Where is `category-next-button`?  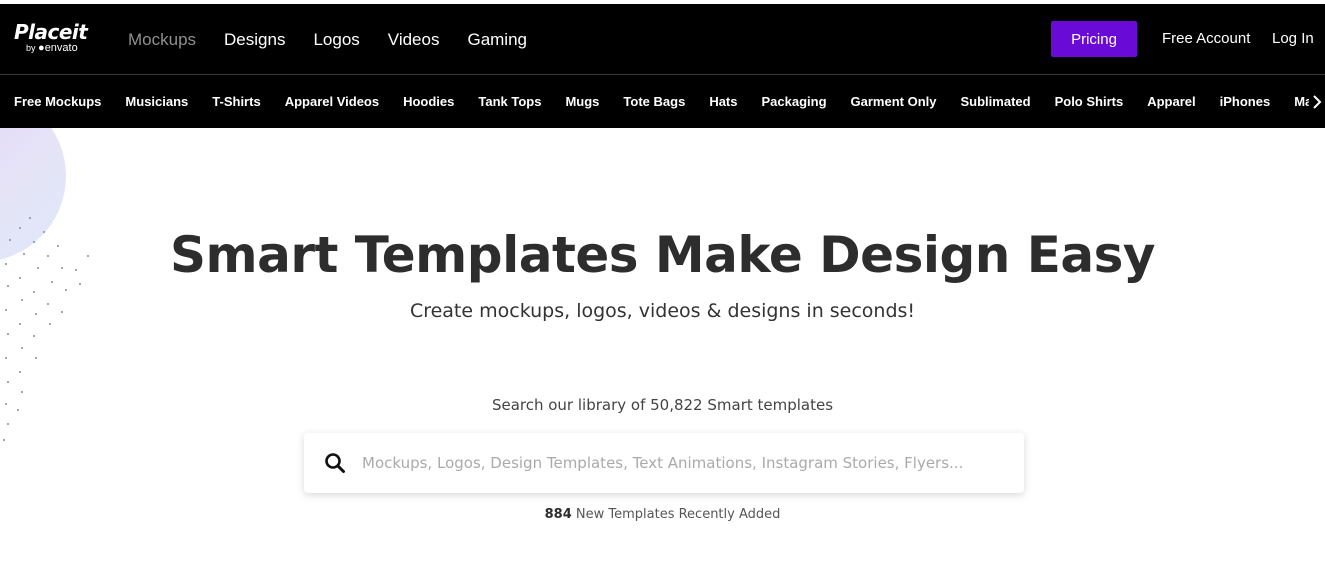
category-next-button is located at coordinates (1317, 101).